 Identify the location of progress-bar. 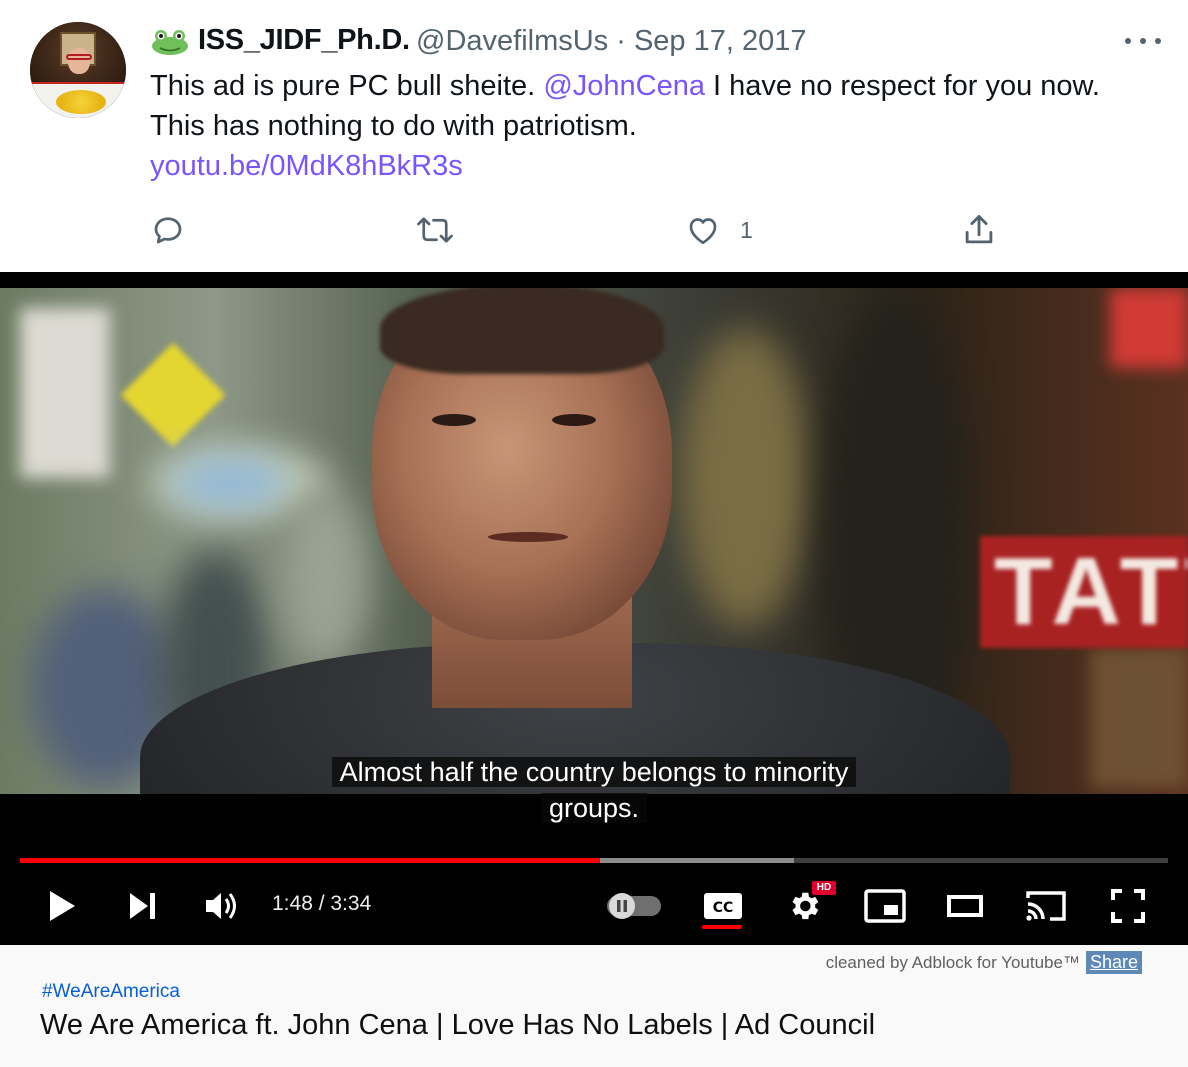
(594, 860).